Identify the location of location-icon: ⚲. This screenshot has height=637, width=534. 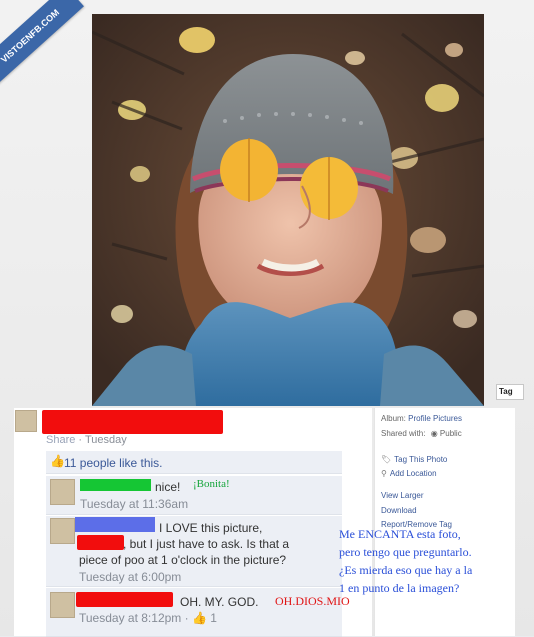
(384, 473).